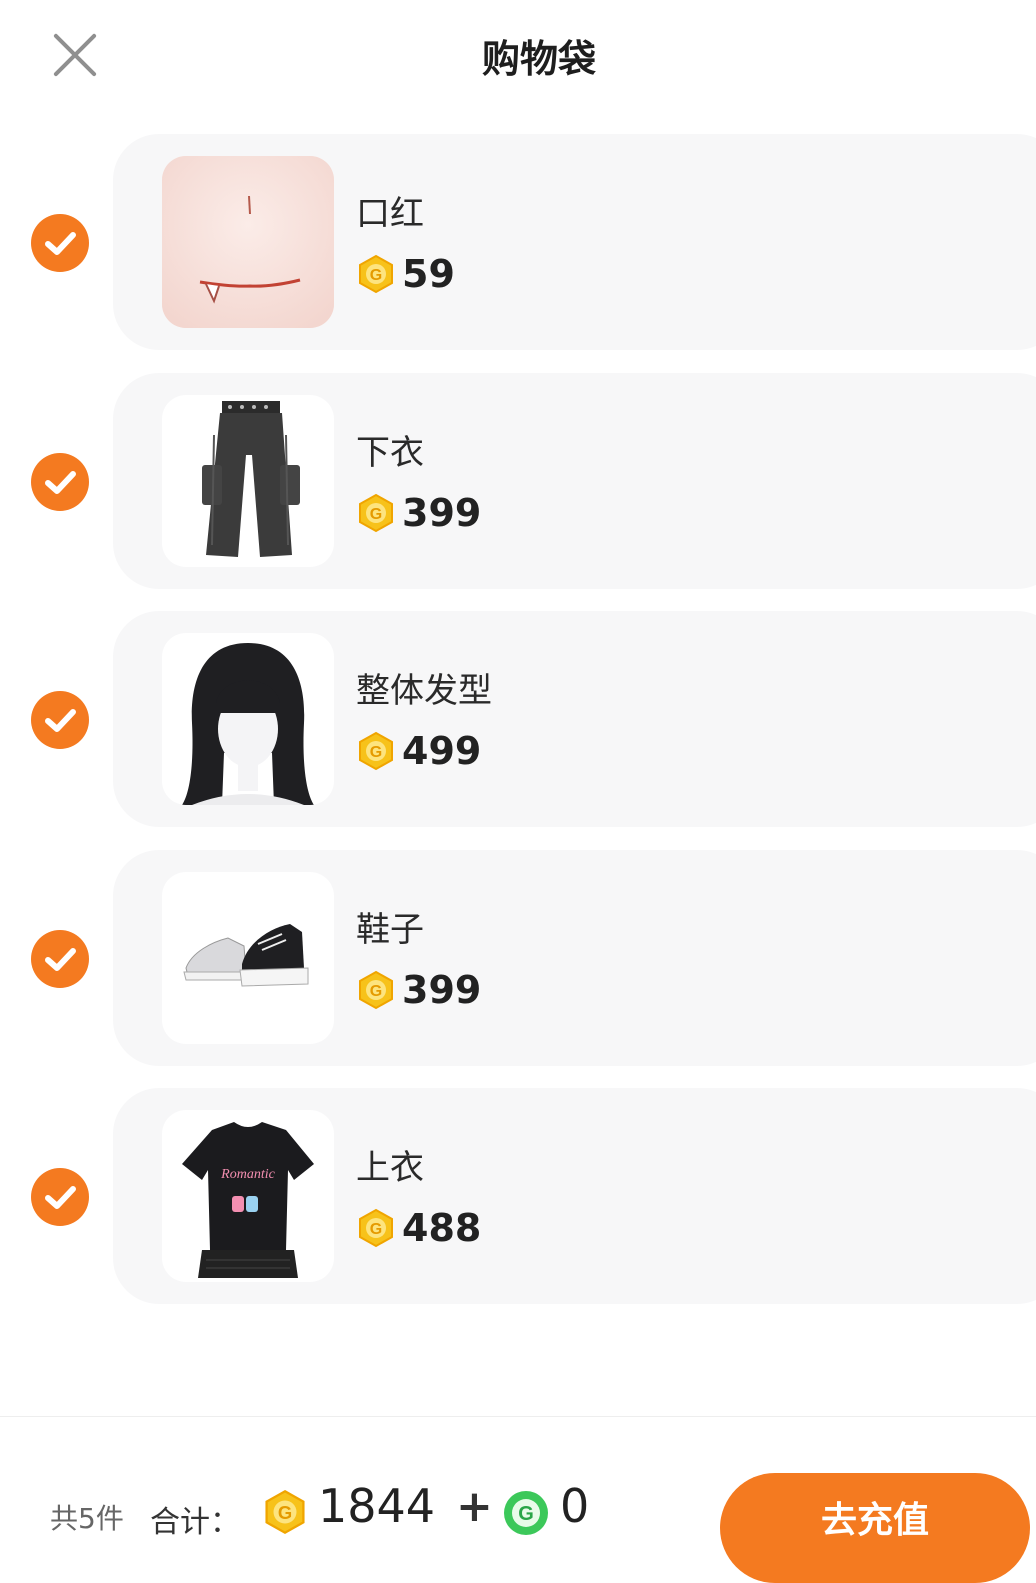 This screenshot has height=1583, width=1036. I want to click on green-coin-icon: G, so click(526, 1513).